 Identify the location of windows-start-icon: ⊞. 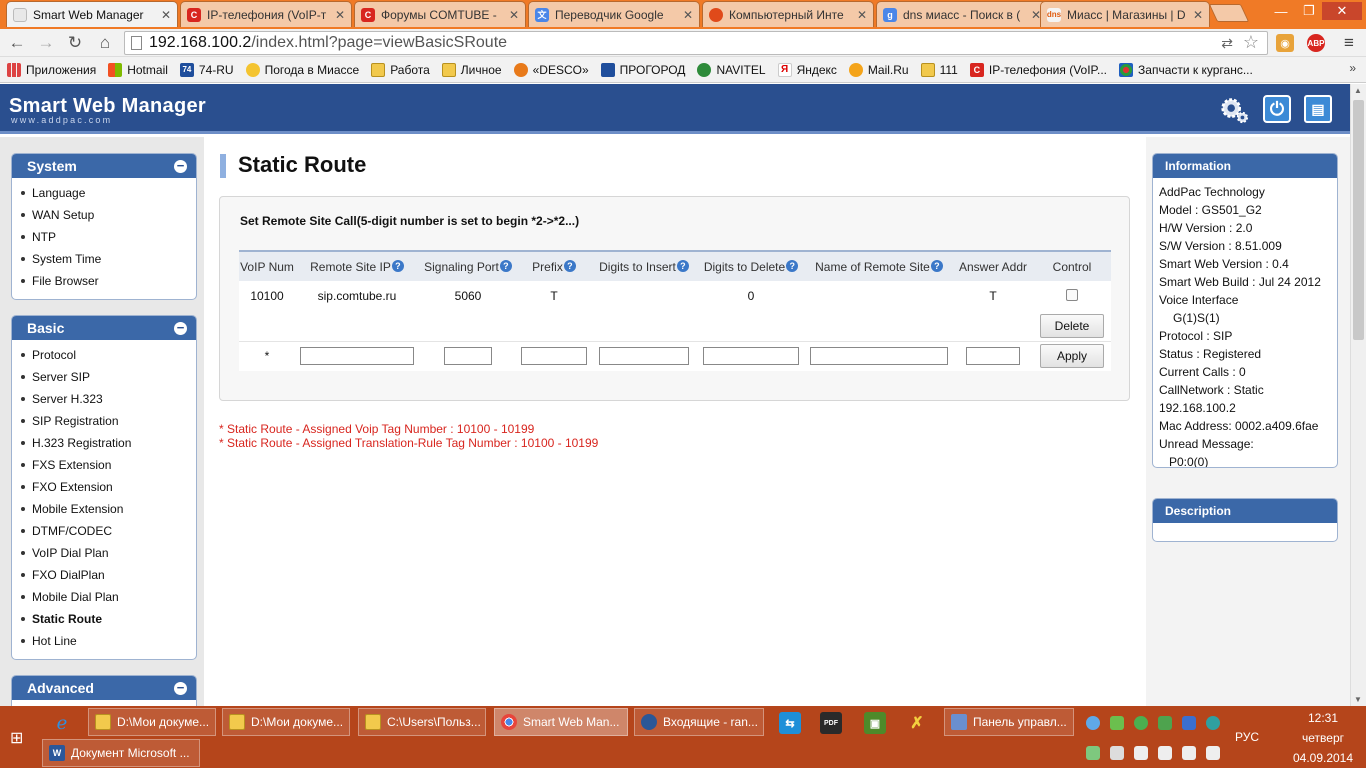
(19, 737).